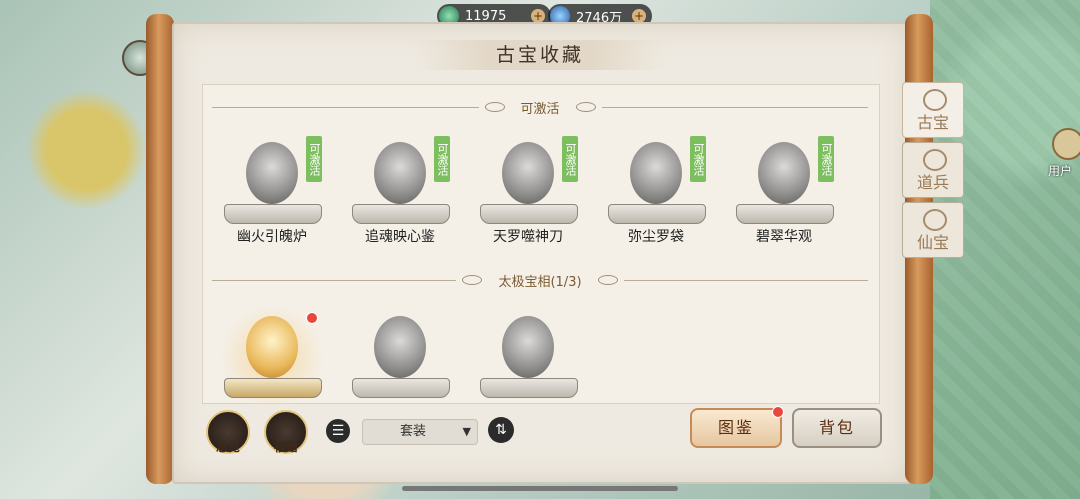 Image resolution: width=1080 pixels, height=499 pixels. Describe the element at coordinates (540, 55) in the screenshot. I see `page-title: 古宝收藏` at that location.